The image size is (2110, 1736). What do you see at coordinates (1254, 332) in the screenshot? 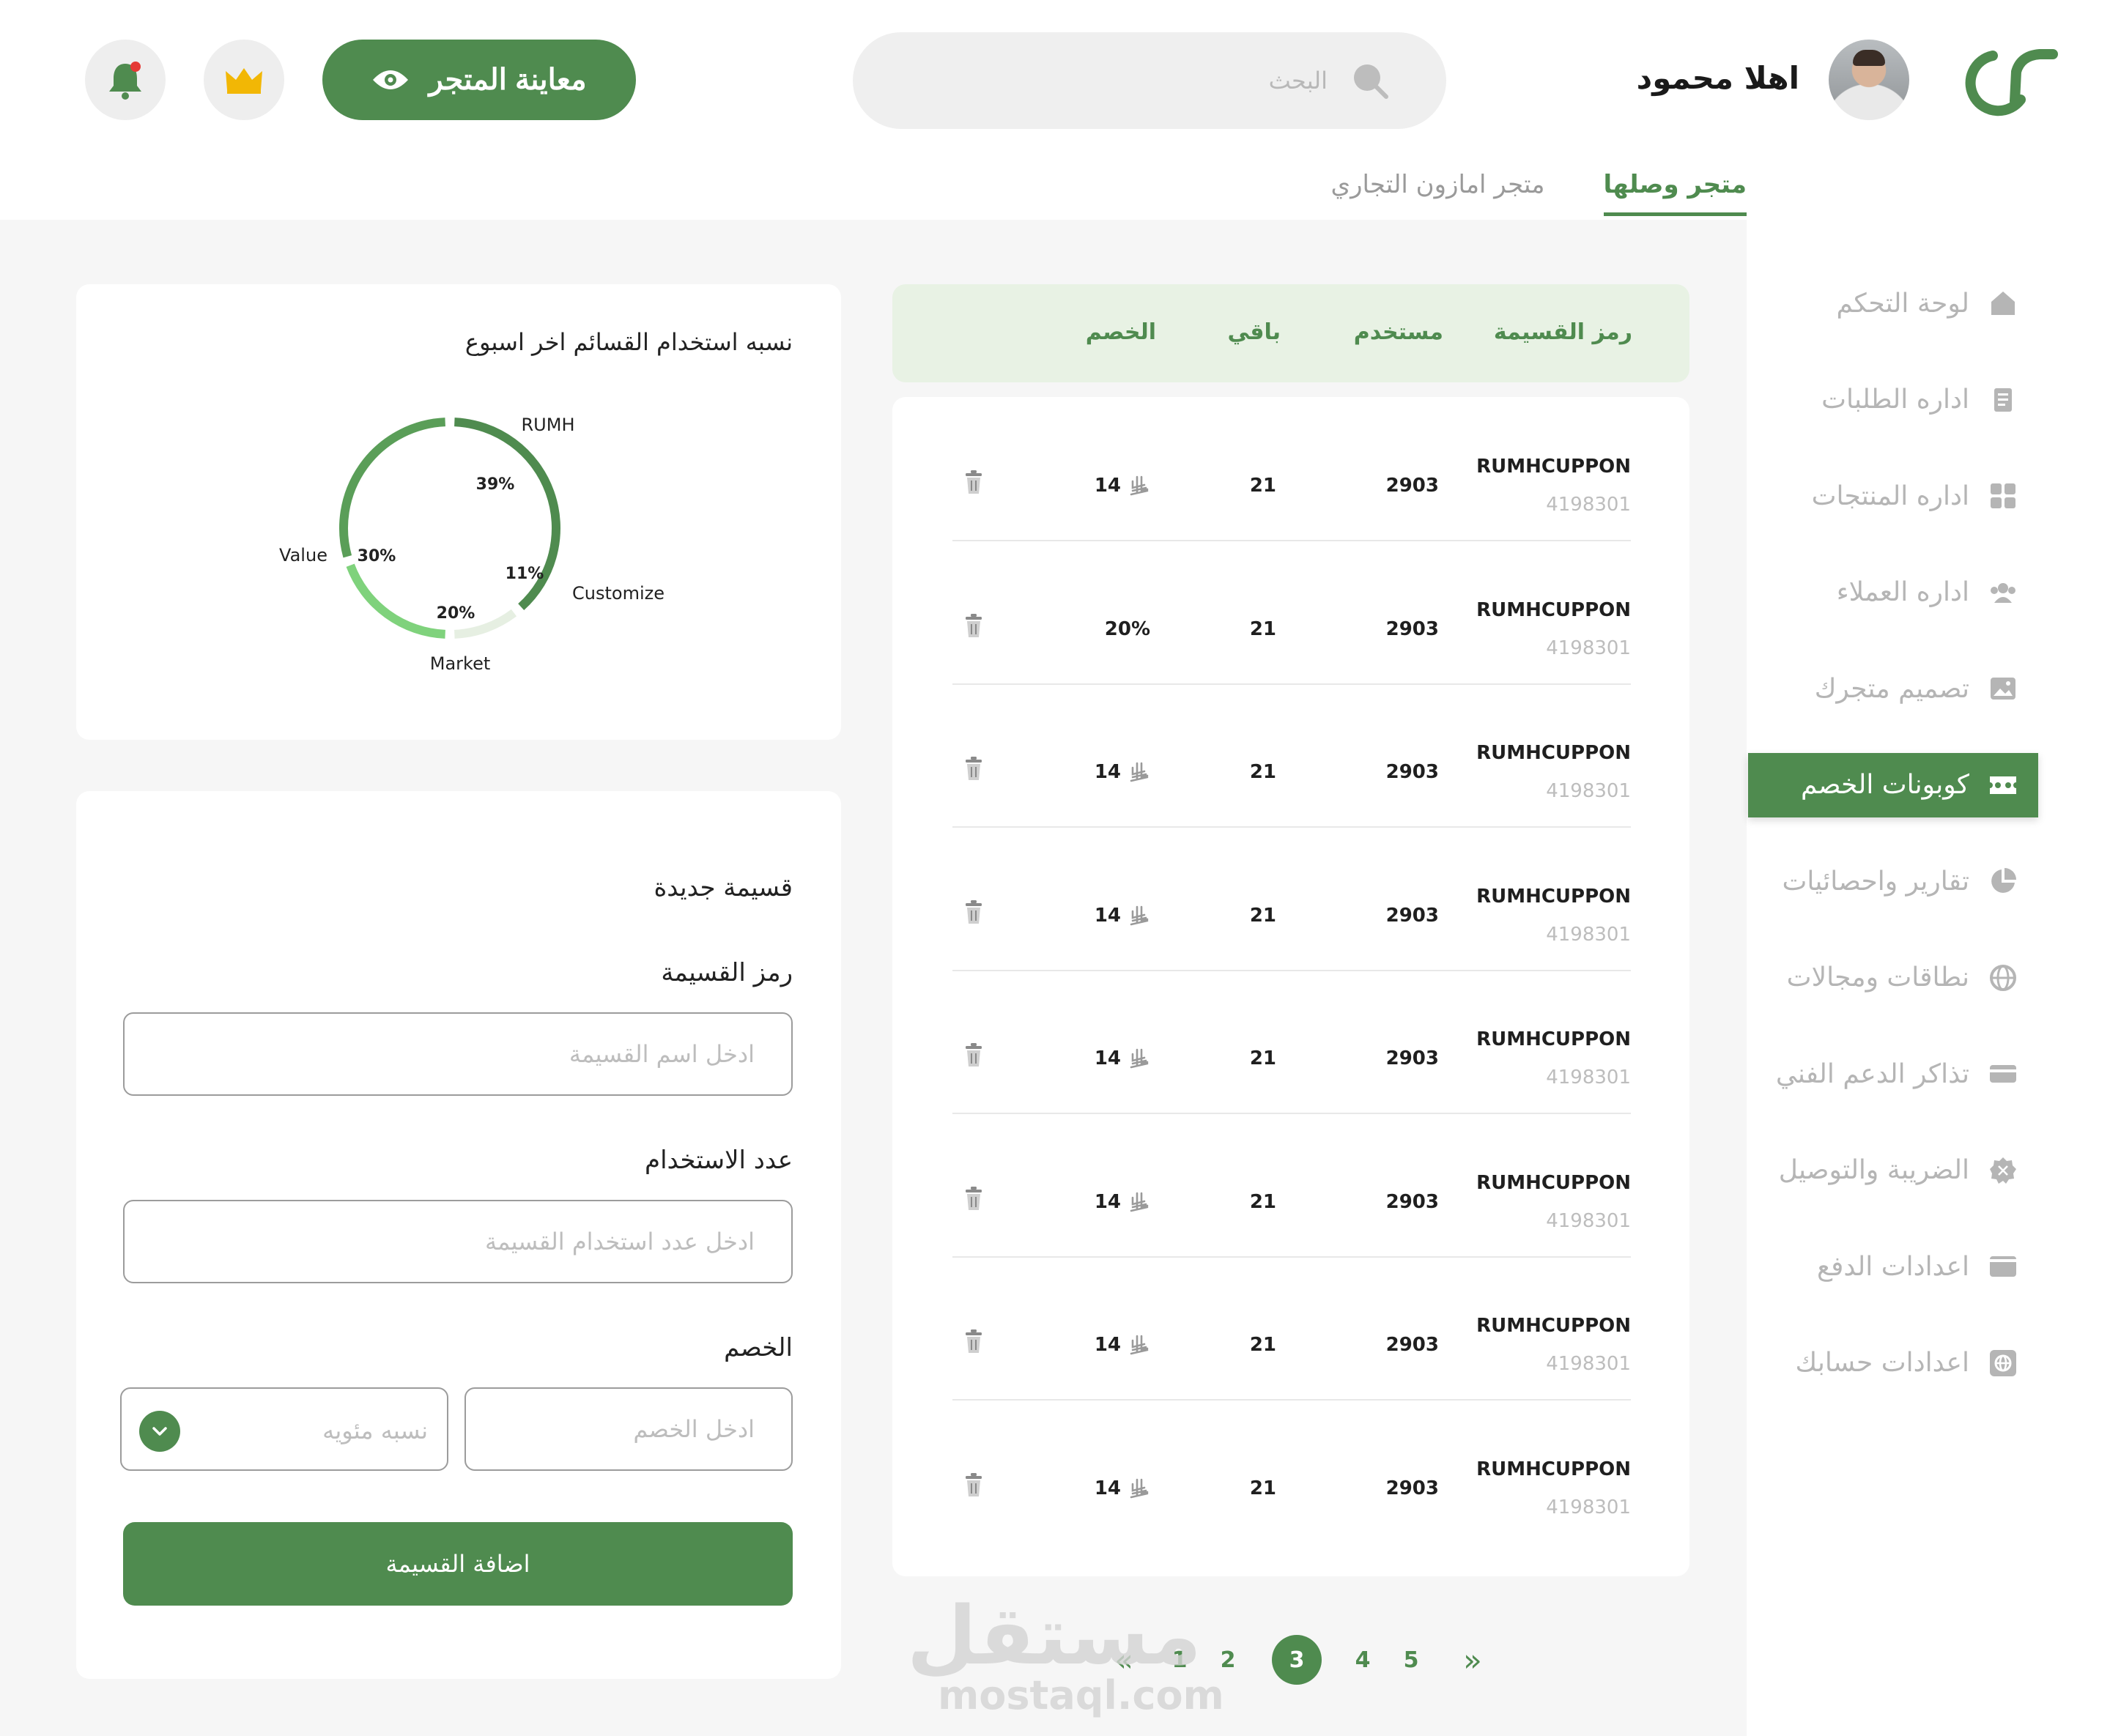
I see `col-header-remaining: باقي` at bounding box center [1254, 332].